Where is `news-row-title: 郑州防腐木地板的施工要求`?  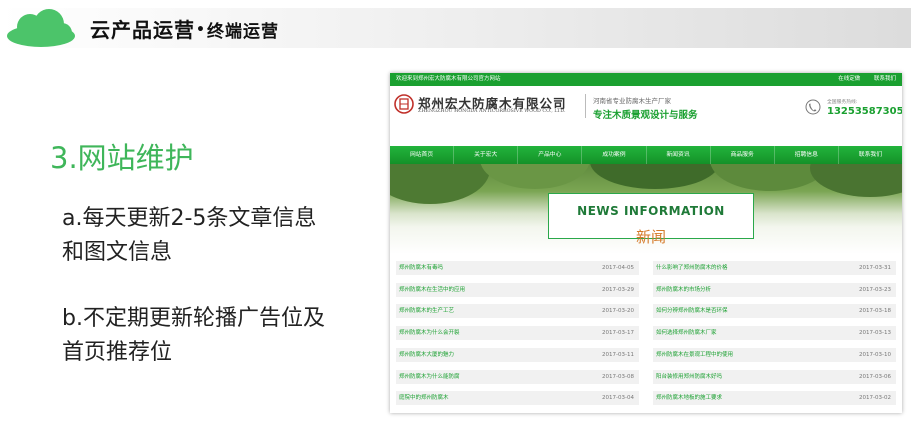 news-row-title: 郑州防腐木地板的施工要求 is located at coordinates (689, 398).